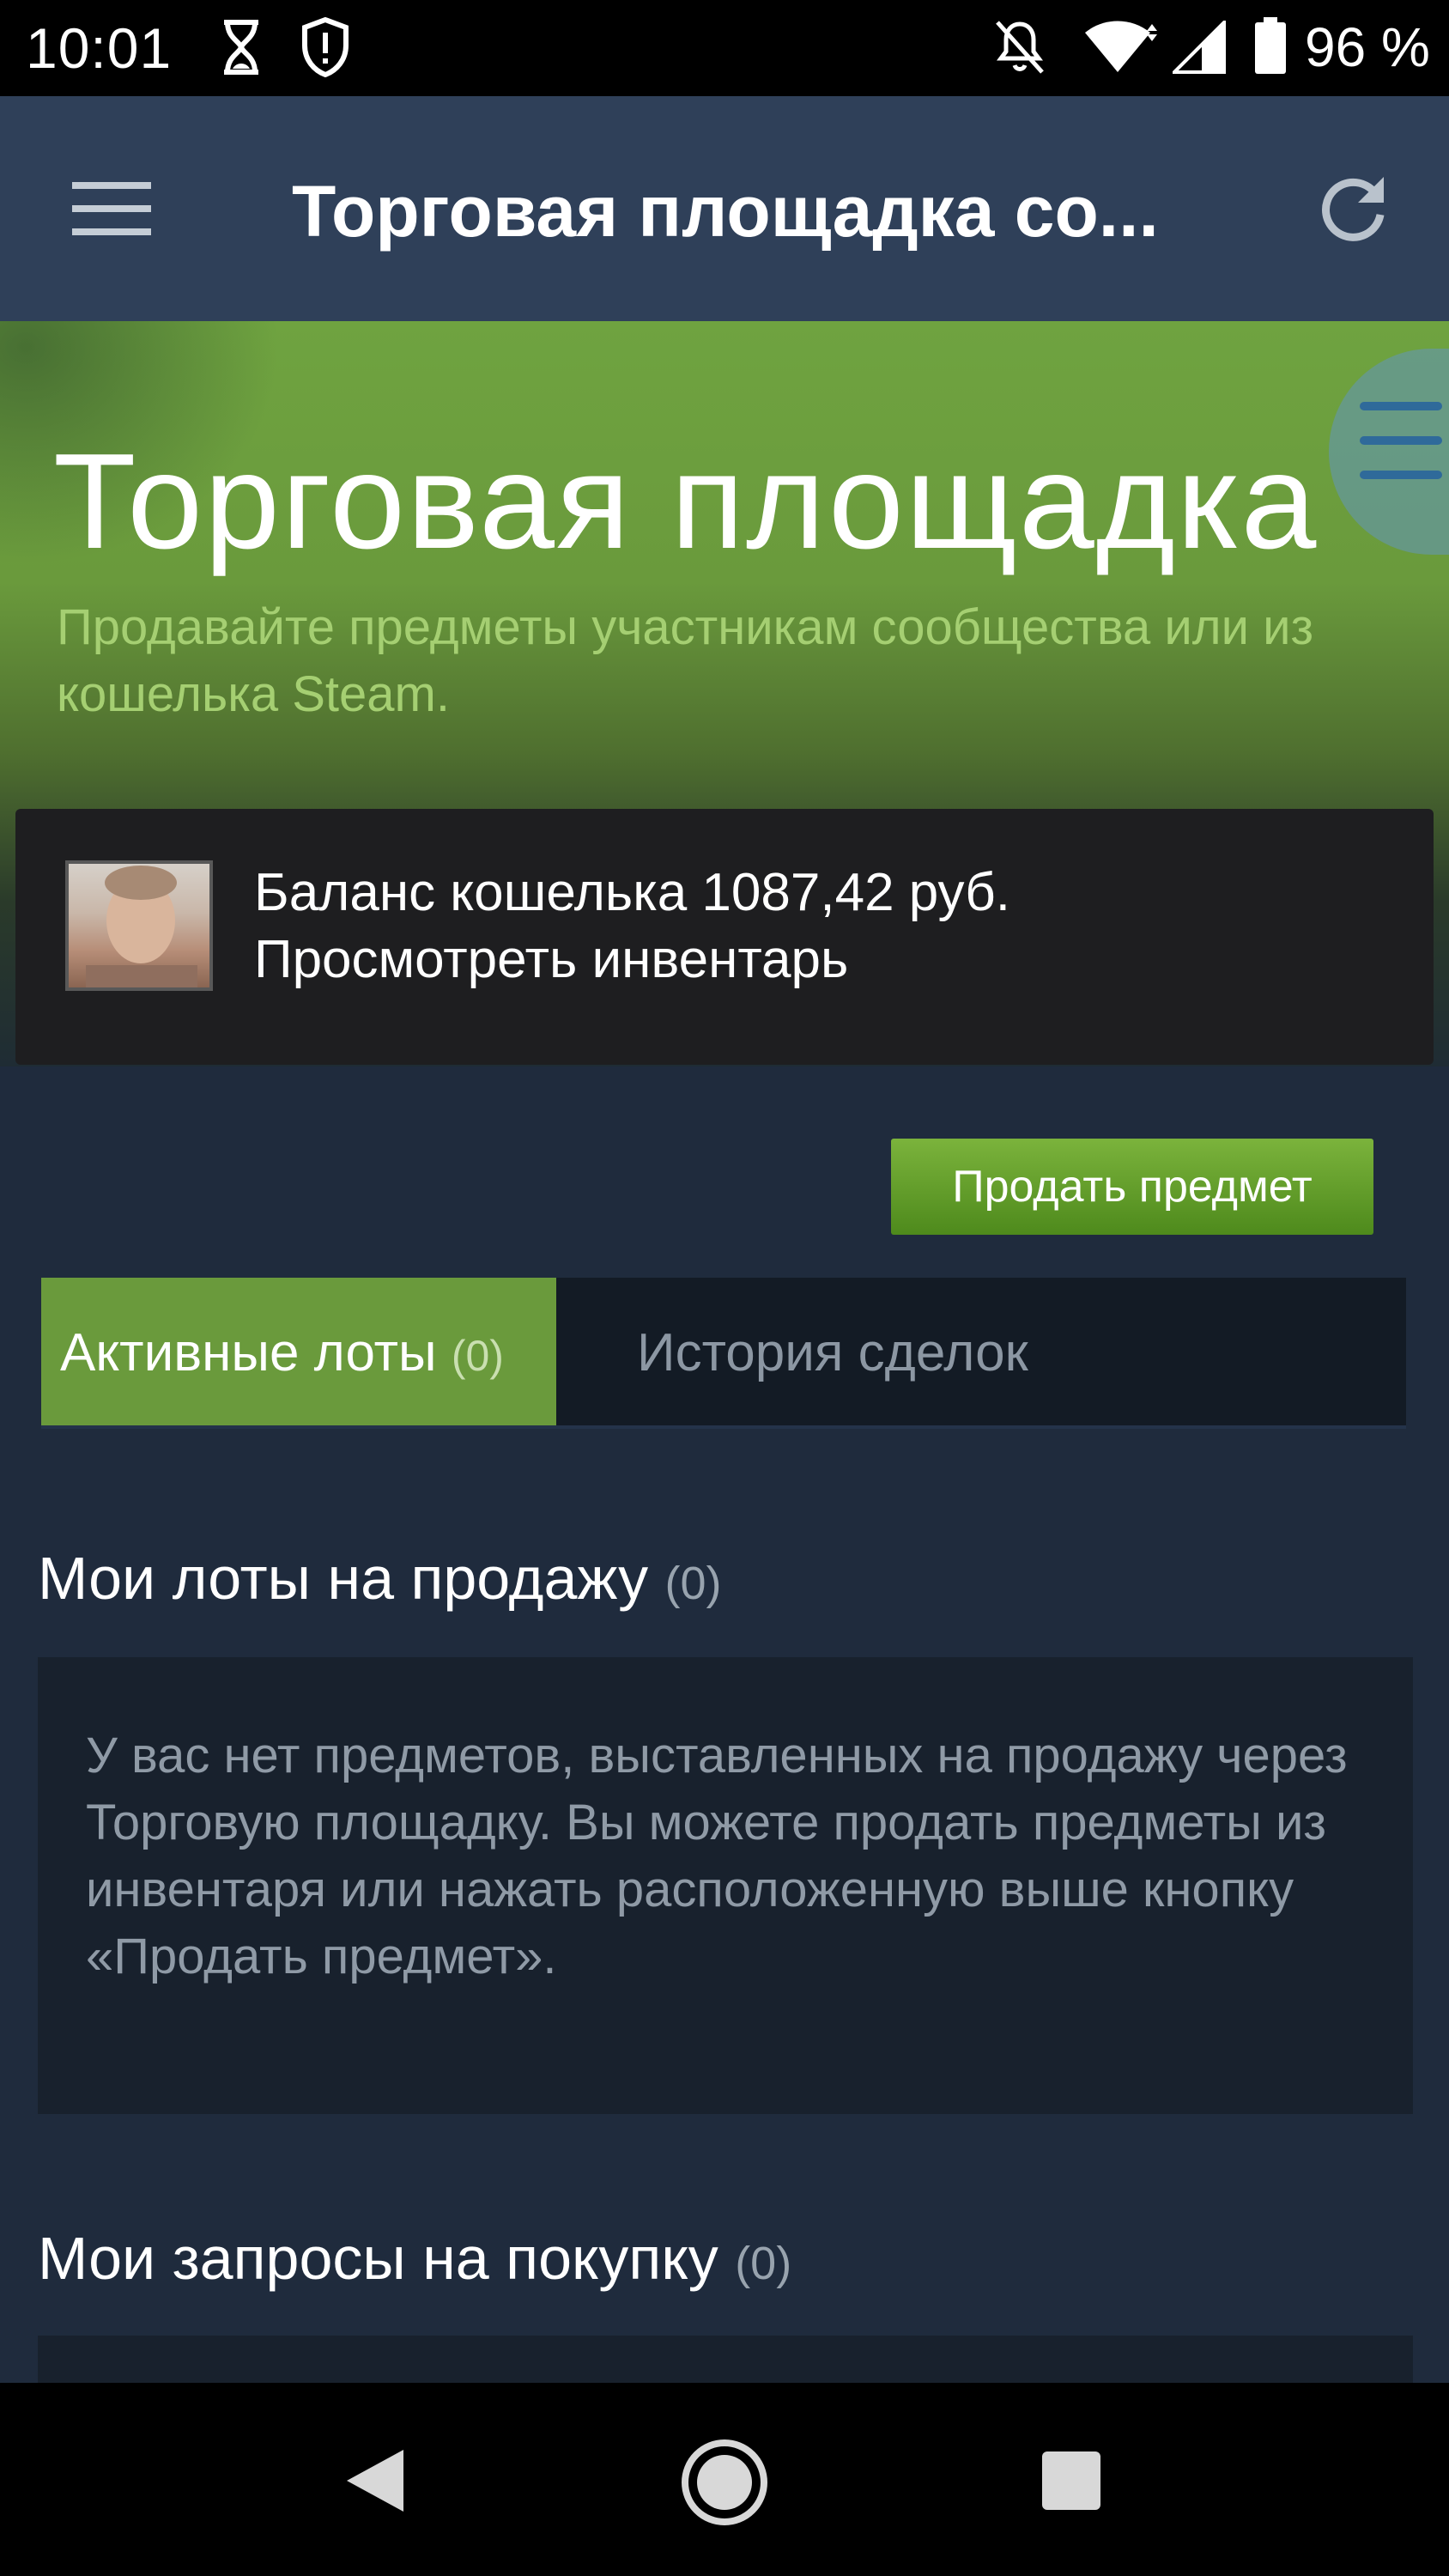 The height and width of the screenshot is (2576, 1449). I want to click on buy-orders-box, so click(725, 2361).